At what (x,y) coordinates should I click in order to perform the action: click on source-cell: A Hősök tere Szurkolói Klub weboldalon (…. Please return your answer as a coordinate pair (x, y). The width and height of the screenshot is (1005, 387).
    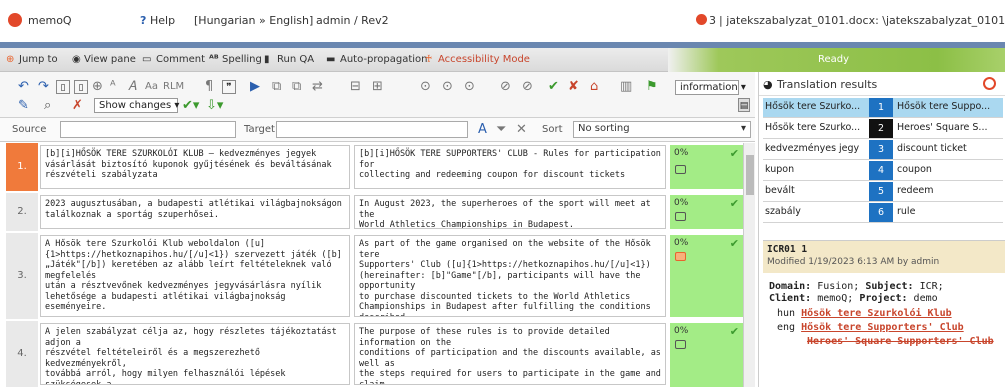
    Looking at the image, I should click on (195, 276).